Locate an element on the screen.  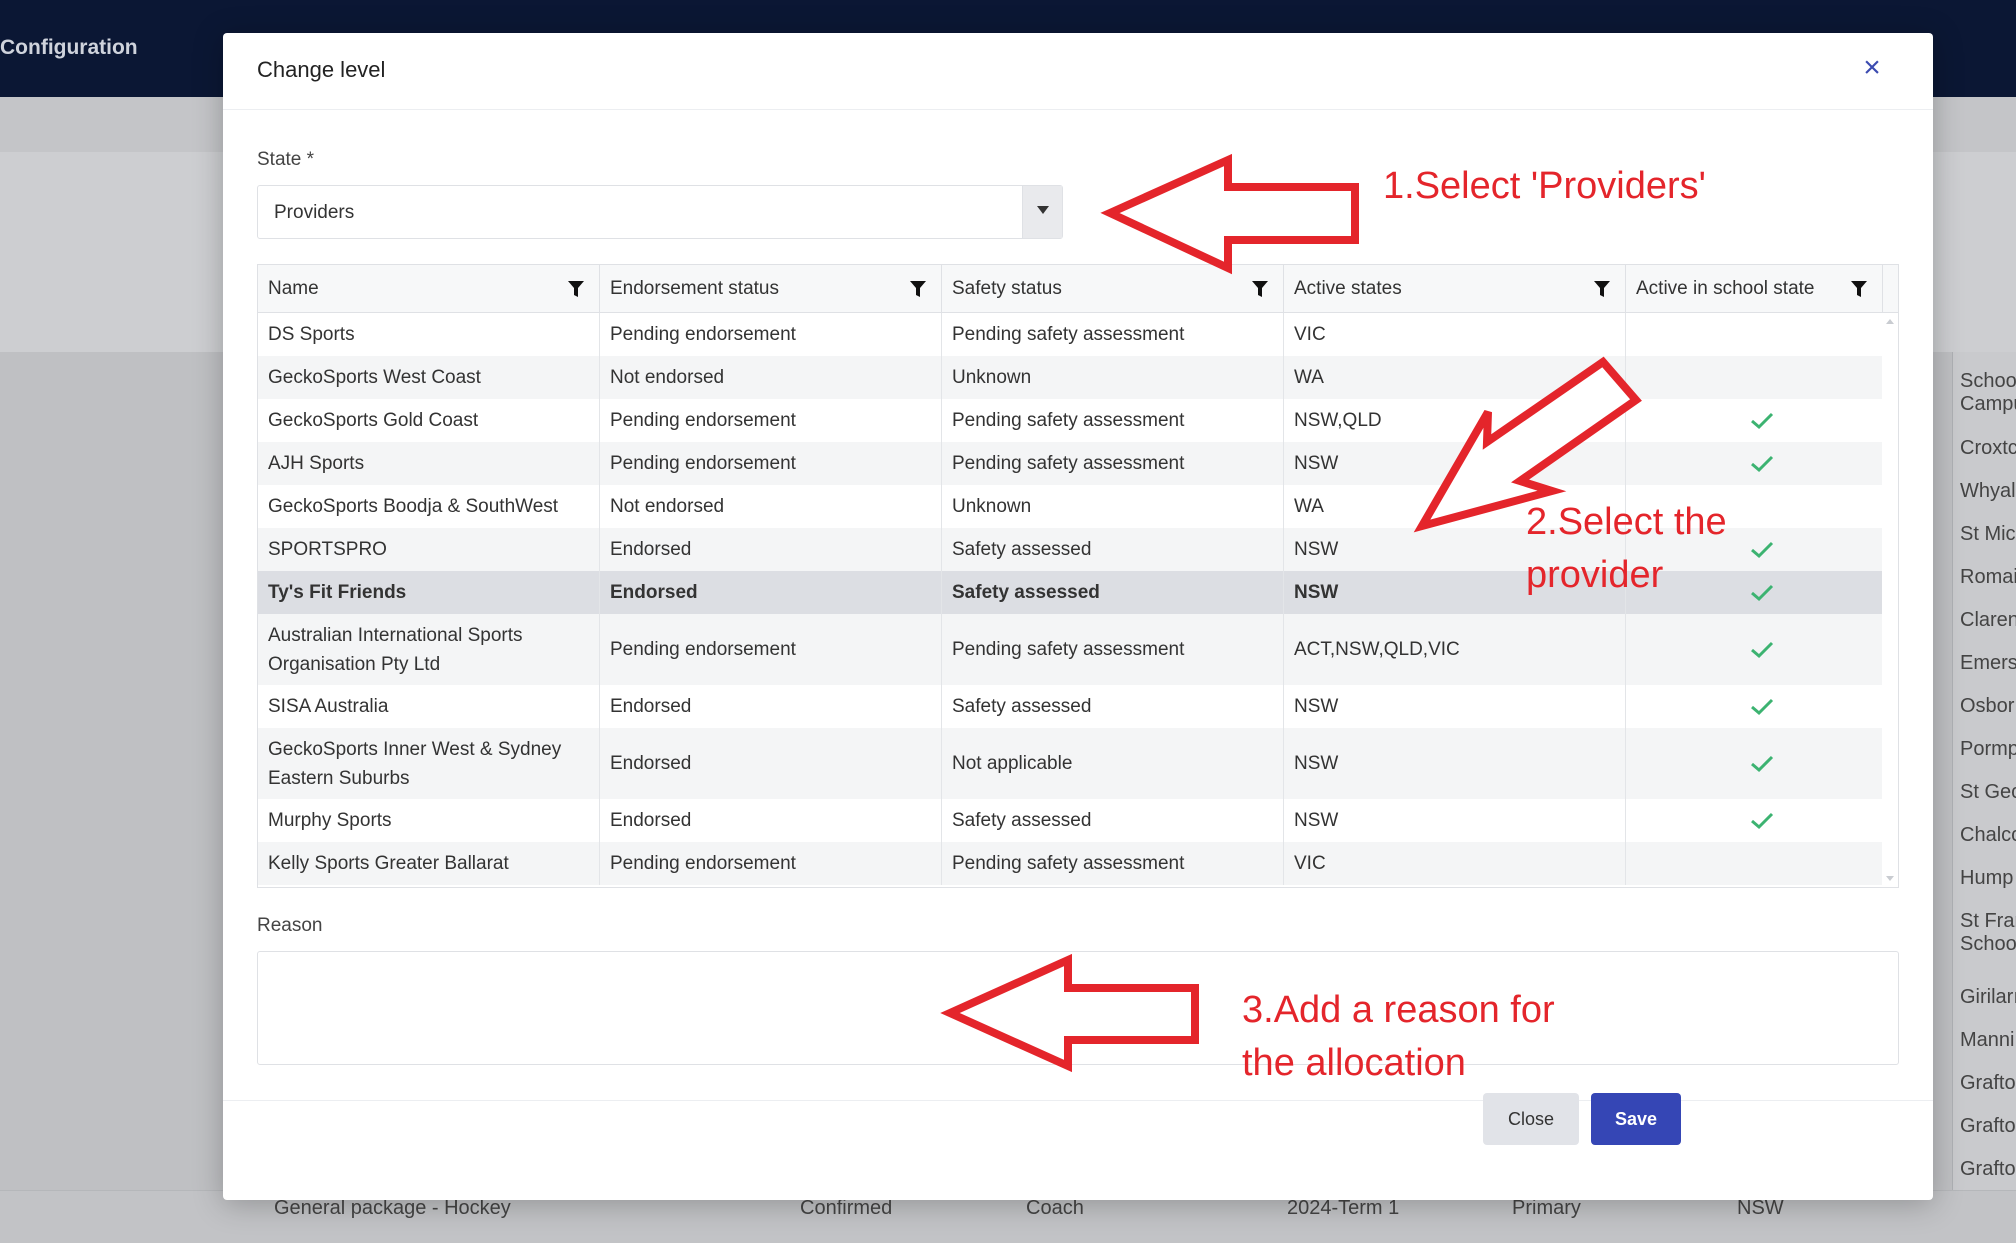
background-school-name: St Mic is located at coordinates (1988, 534).